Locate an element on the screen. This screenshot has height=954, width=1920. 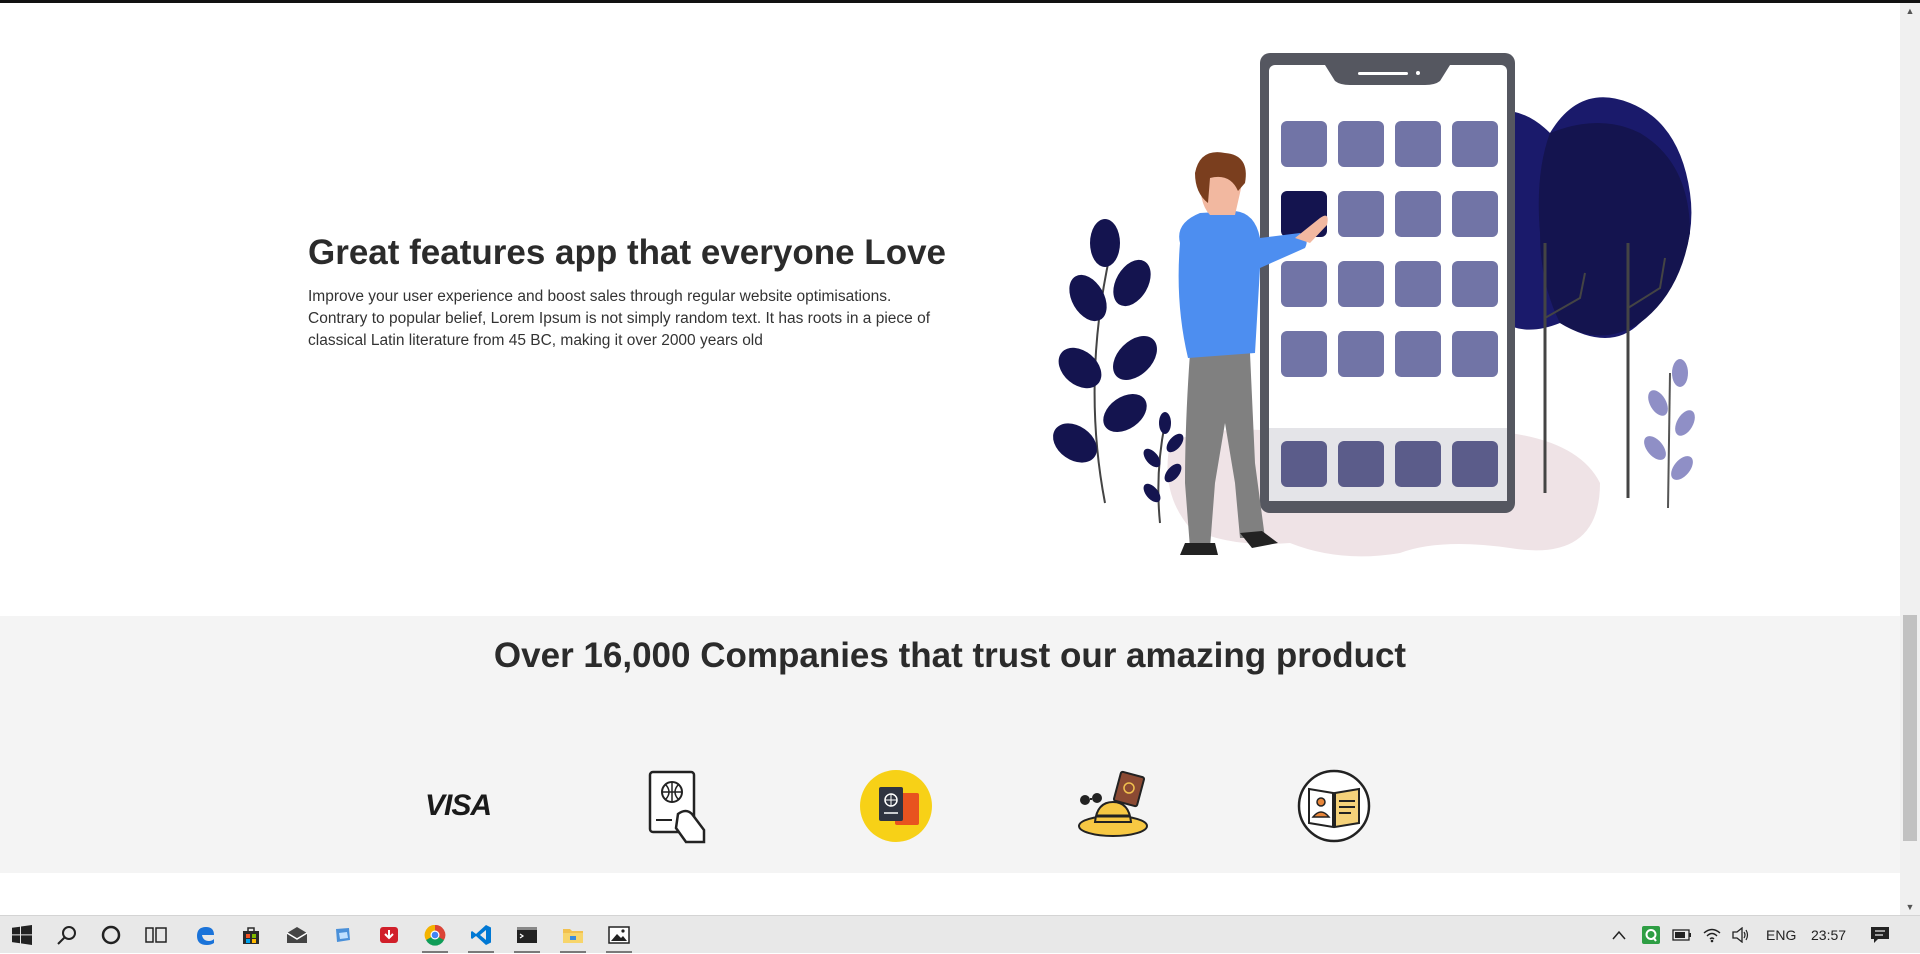
task-view-icon is located at coordinates (156, 935).